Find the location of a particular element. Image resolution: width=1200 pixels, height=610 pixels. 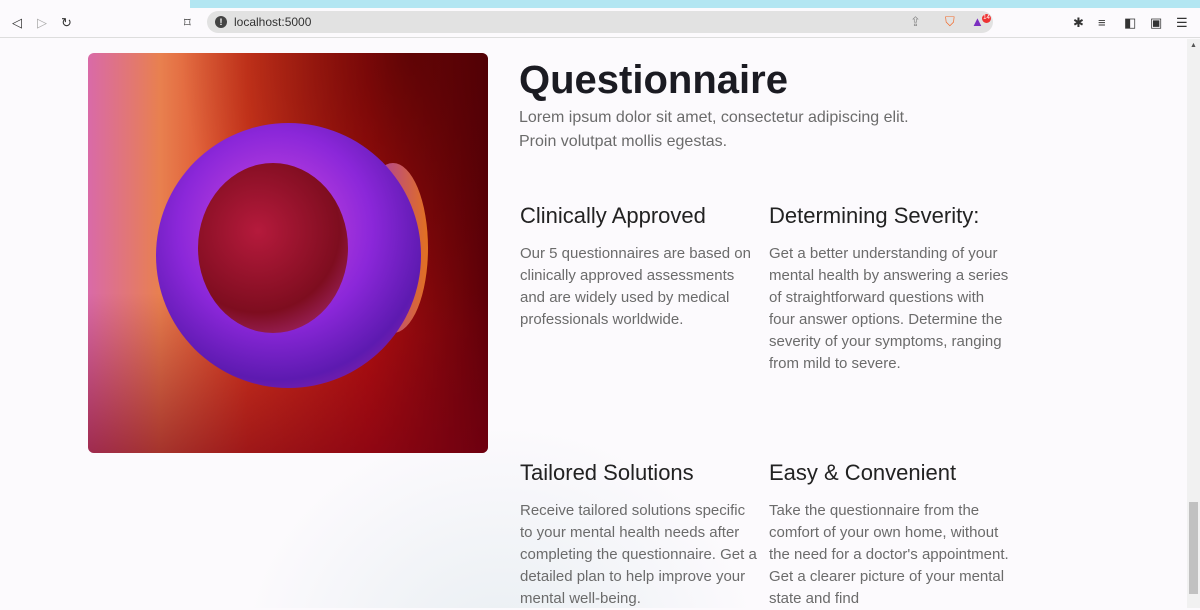

extensions-icon: ✱ is located at coordinates (1078, 23).